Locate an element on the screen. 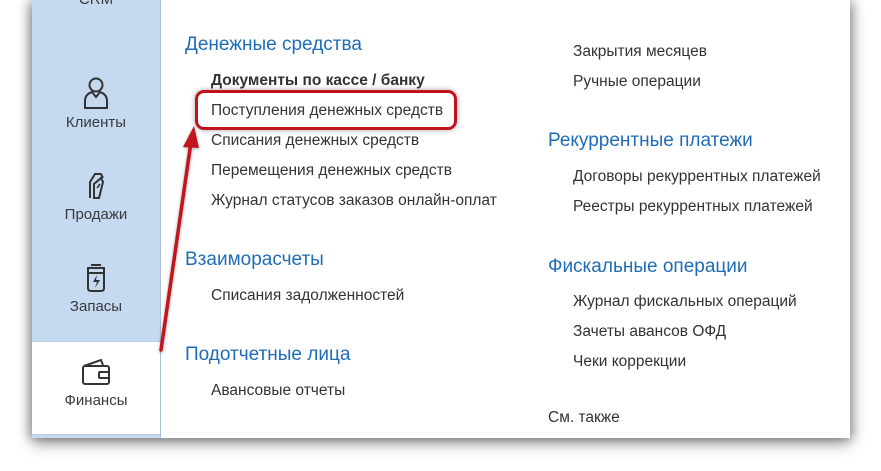 The image size is (881, 471). sidebar-item-crm: СRM is located at coordinates (96, 4).